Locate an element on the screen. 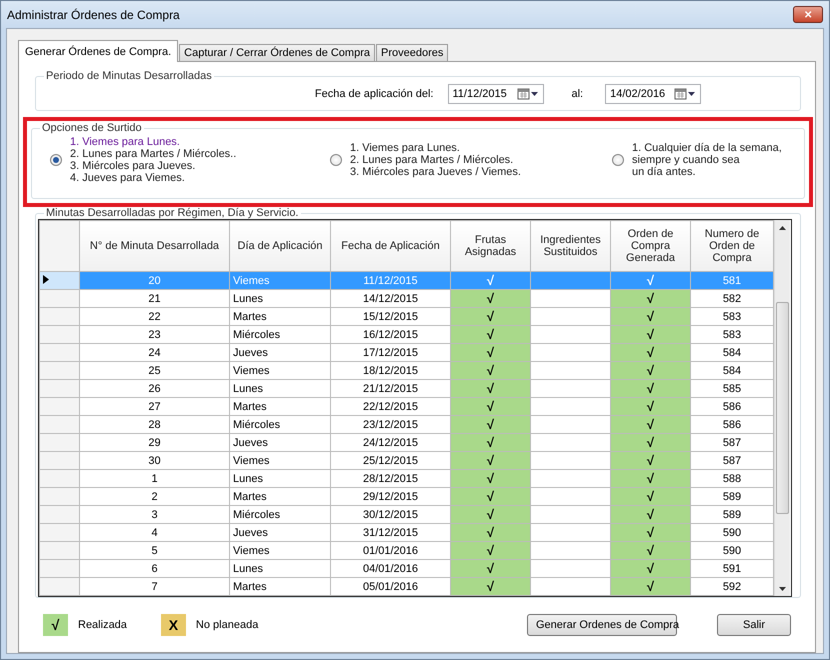  table-cell: 05/01/2016 is located at coordinates (390, 587).